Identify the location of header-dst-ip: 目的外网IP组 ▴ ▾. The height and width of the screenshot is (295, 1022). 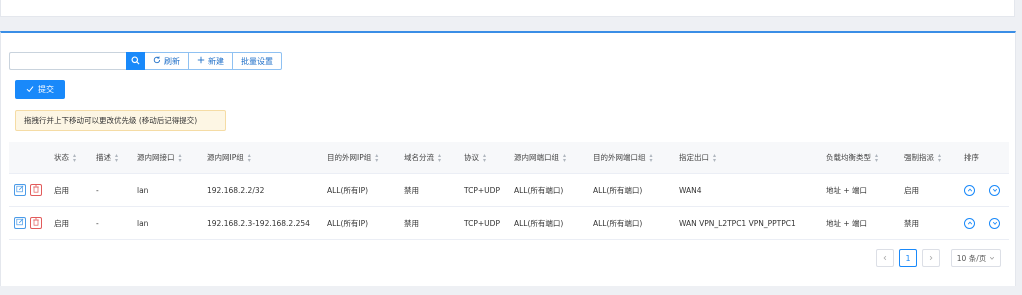
(353, 157).